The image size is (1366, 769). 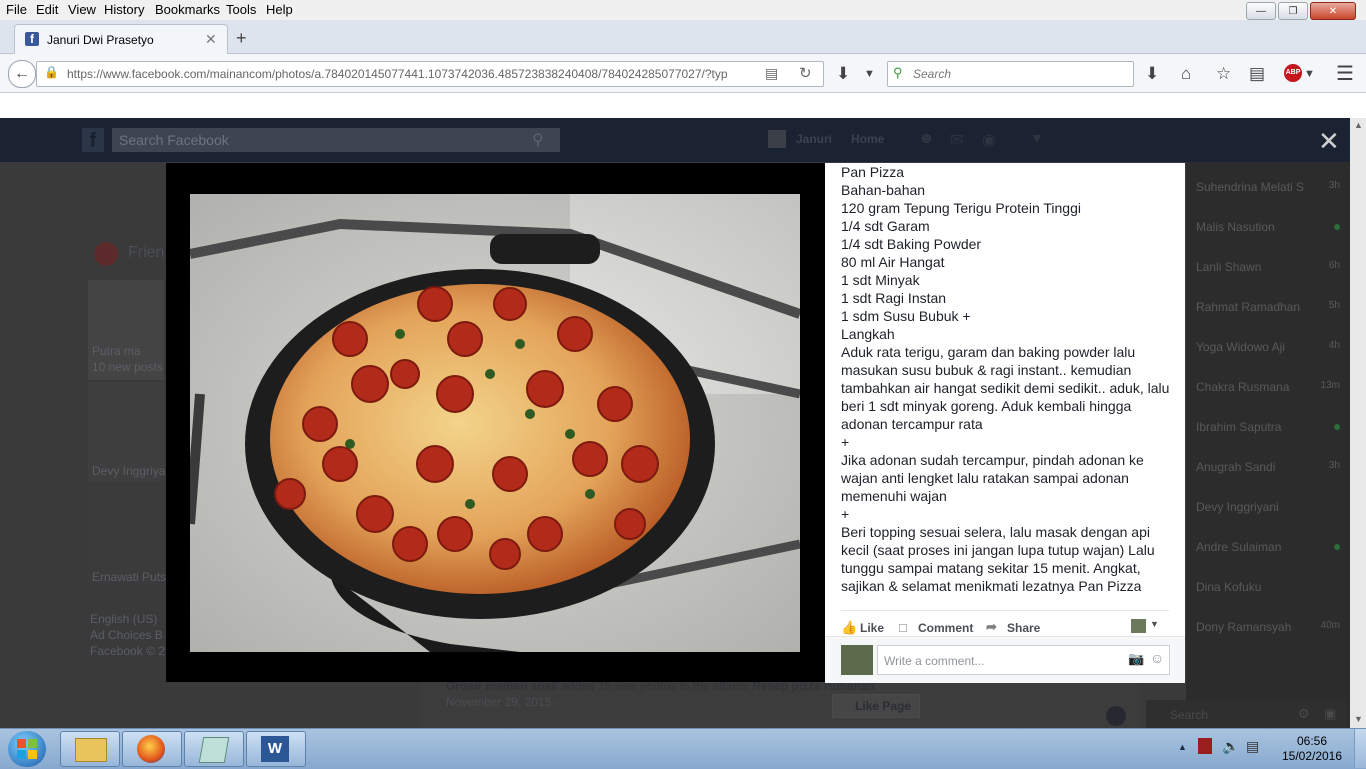 What do you see at coordinates (1271, 187) in the screenshot?
I see `contact-item: Suhendrina Melati S 3h` at bounding box center [1271, 187].